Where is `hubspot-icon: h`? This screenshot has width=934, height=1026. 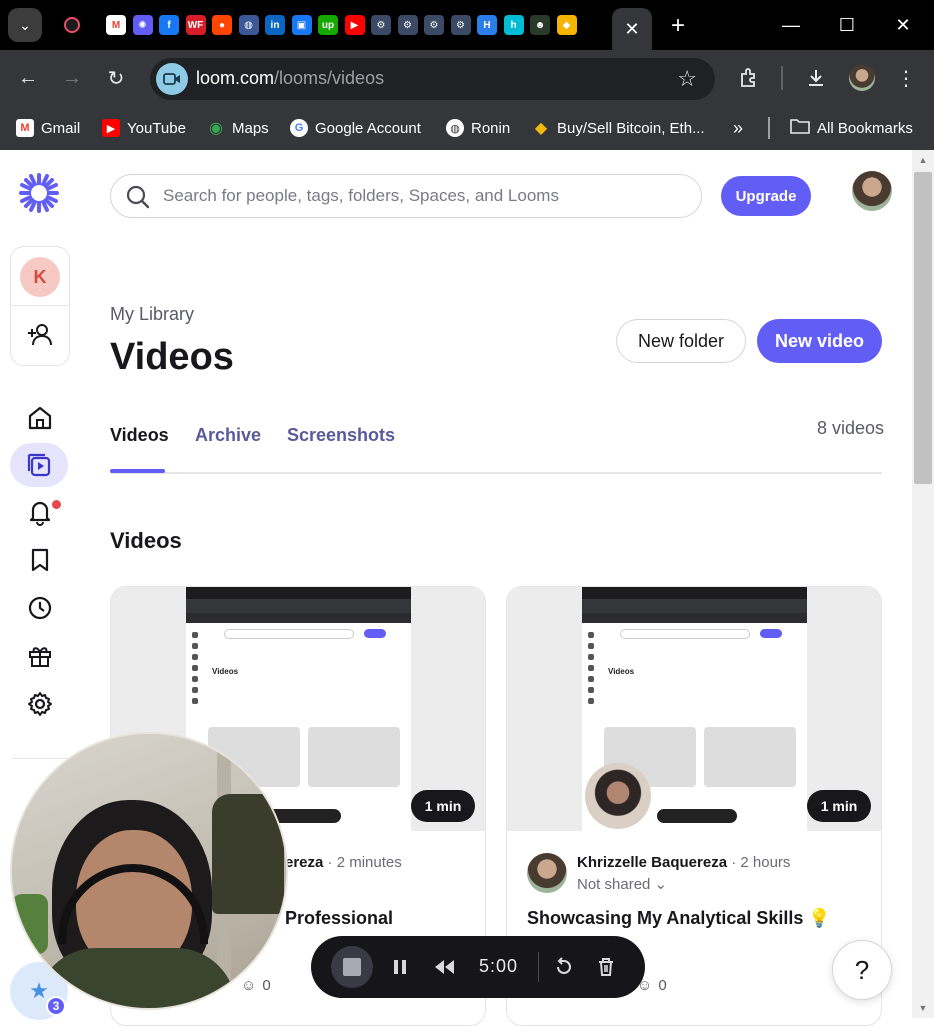 hubspot-icon: h is located at coordinates (513, 25).